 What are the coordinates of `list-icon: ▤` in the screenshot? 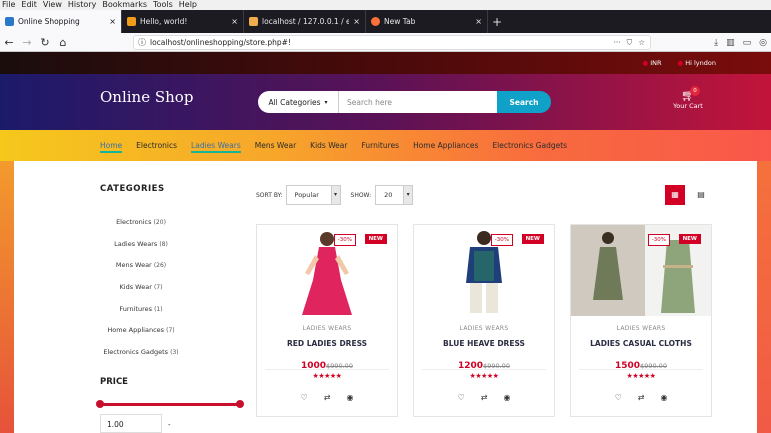 It's located at (701, 194).